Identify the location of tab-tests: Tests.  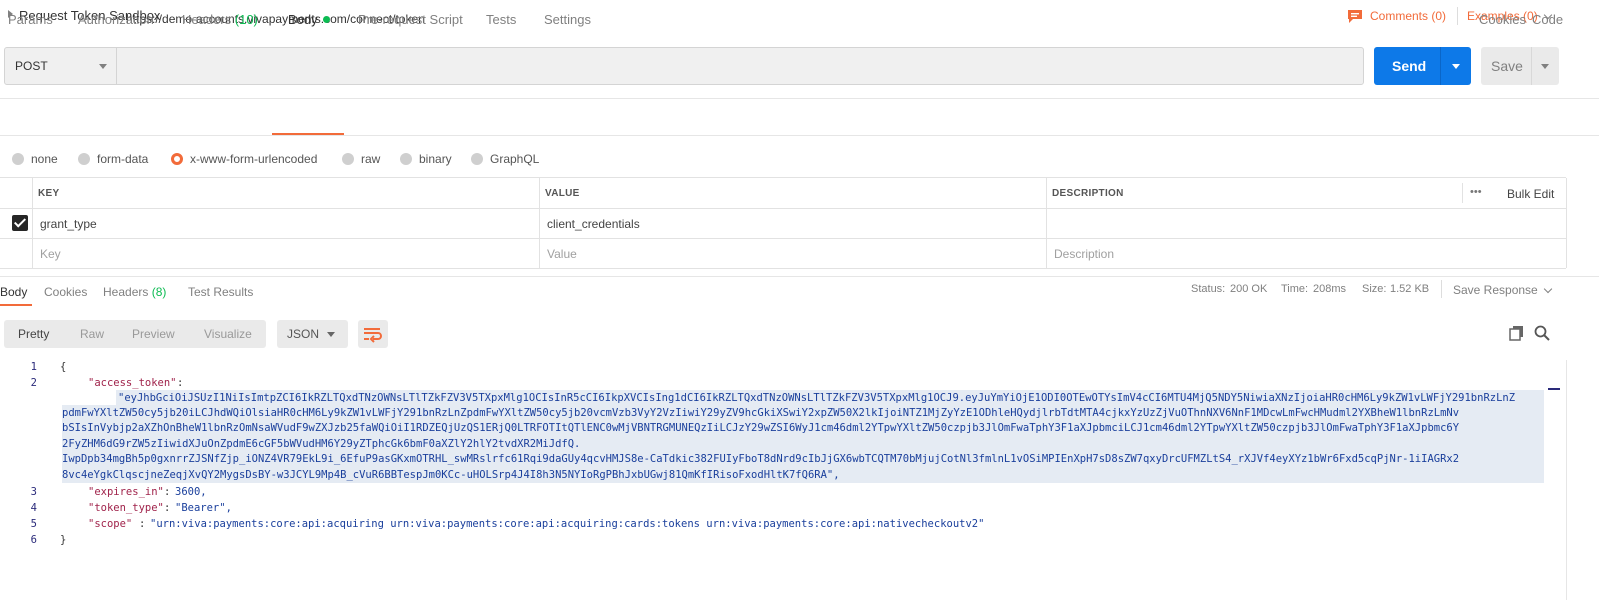
(501, 19).